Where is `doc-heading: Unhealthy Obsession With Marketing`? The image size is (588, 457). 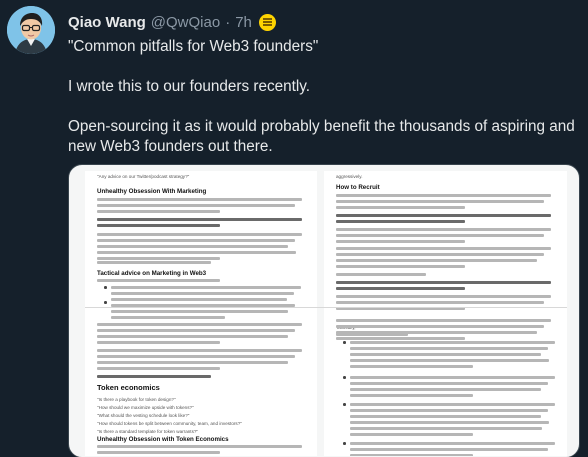 doc-heading: Unhealthy Obsession With Marketing is located at coordinates (152, 191).